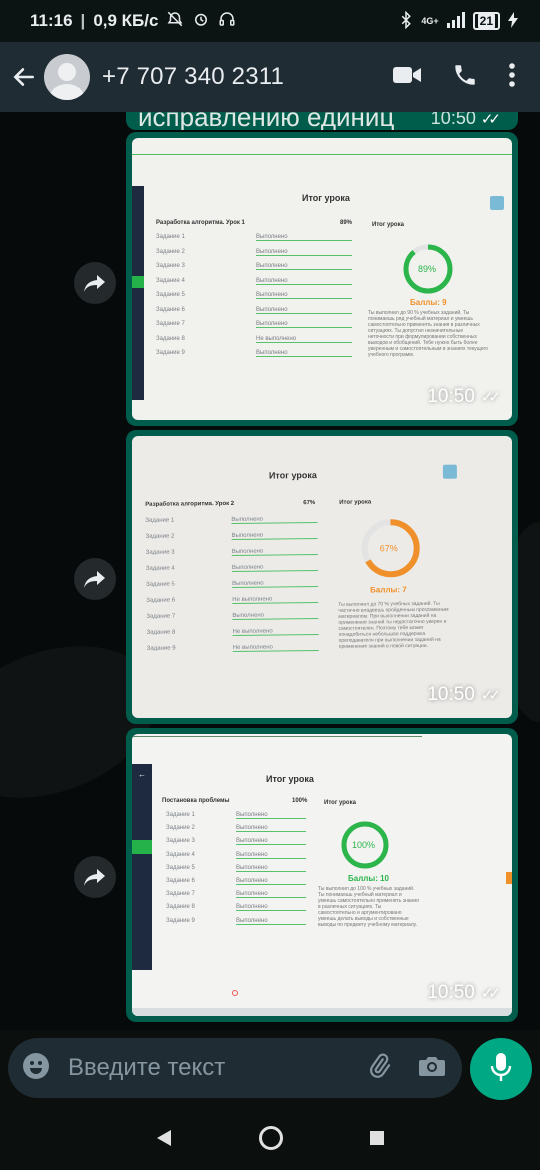  I want to click on ring-value: 100%, so click(364, 845).